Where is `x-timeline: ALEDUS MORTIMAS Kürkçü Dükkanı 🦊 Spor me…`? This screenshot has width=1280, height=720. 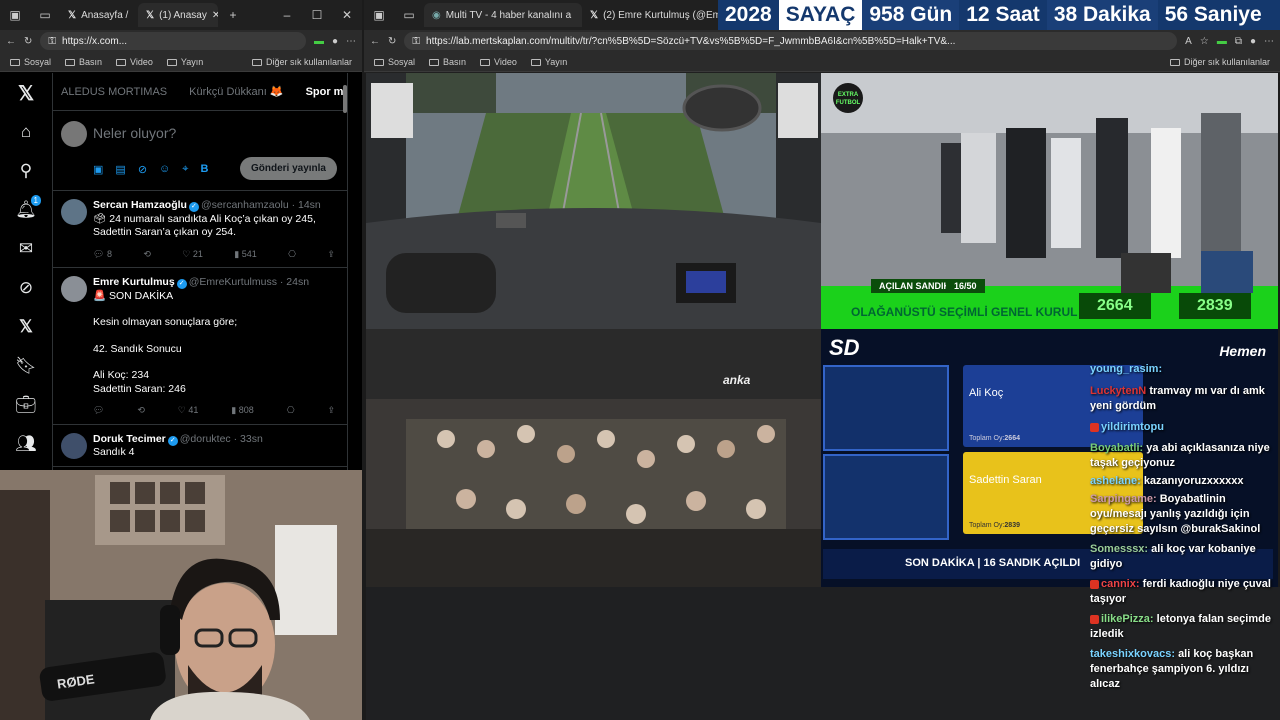
x-timeline: ALEDUS MORTIMAS Kürkçü Dükkanı 🦊 Spor me… is located at coordinates (200, 271).